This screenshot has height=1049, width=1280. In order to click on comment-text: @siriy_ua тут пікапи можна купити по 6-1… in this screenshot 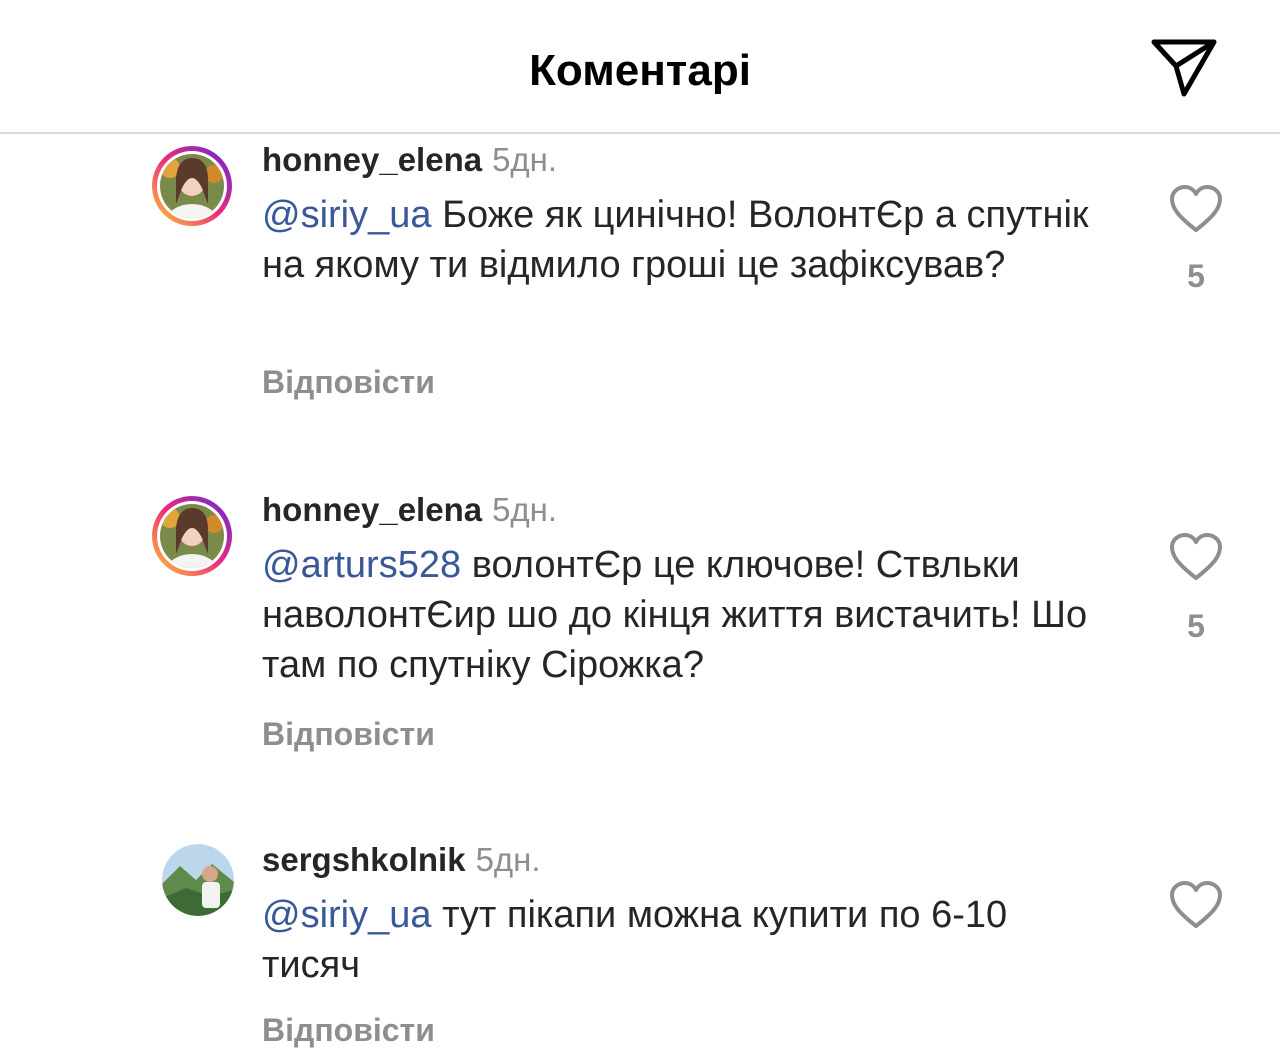, I will do `click(682, 940)`.